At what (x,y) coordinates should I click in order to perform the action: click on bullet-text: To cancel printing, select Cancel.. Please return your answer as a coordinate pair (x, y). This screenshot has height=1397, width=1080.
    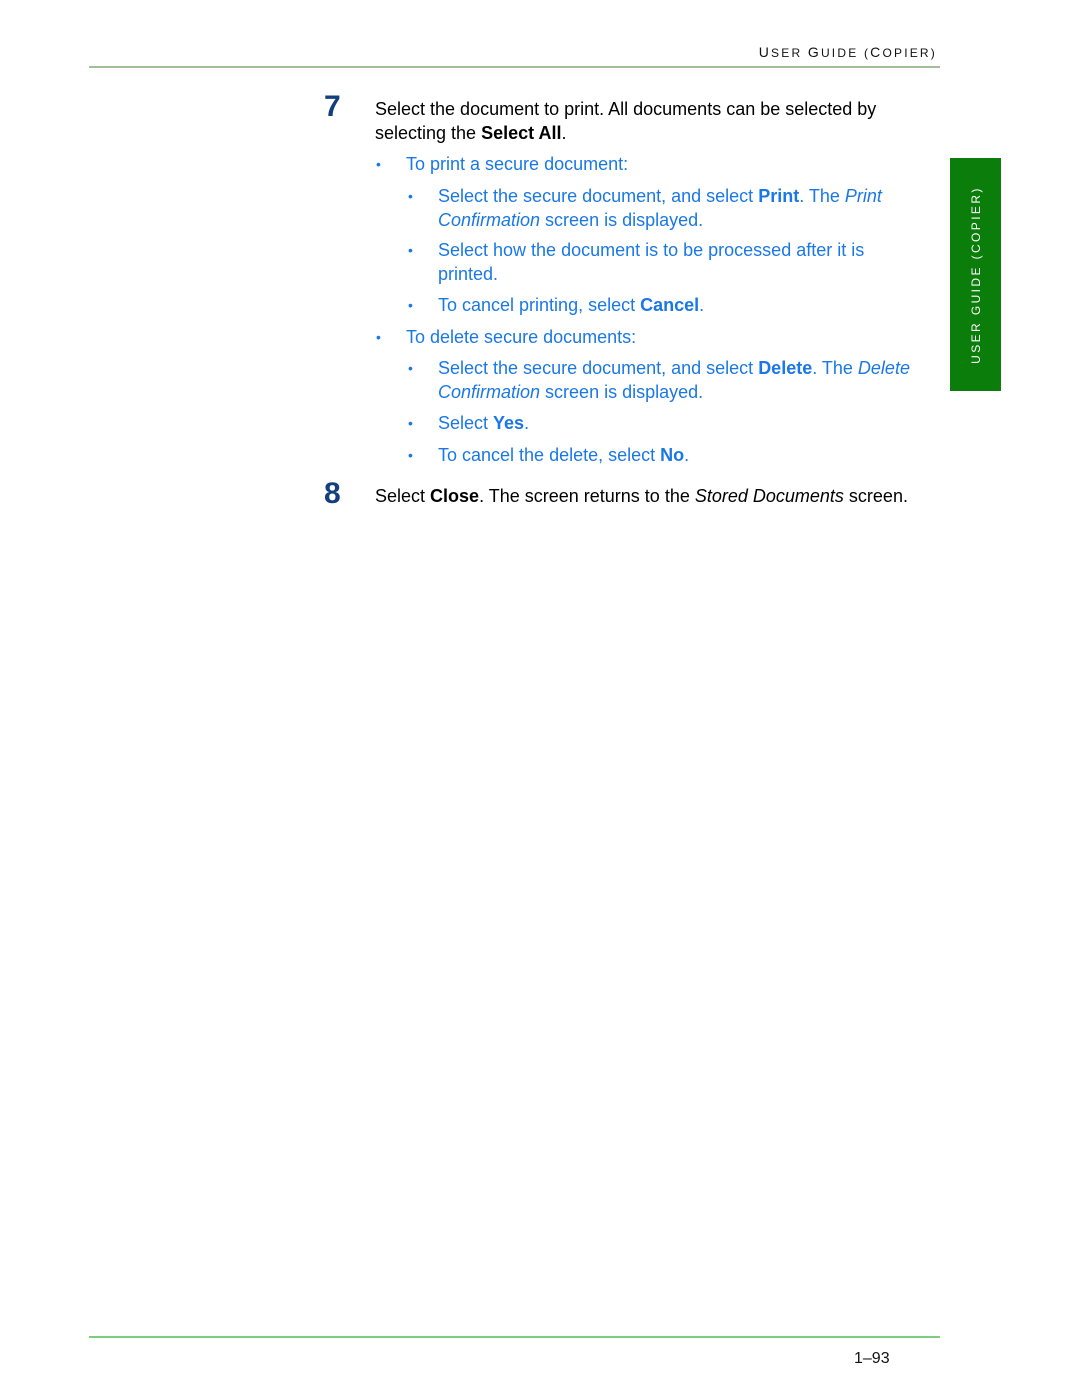
    Looking at the image, I should click on (683, 306).